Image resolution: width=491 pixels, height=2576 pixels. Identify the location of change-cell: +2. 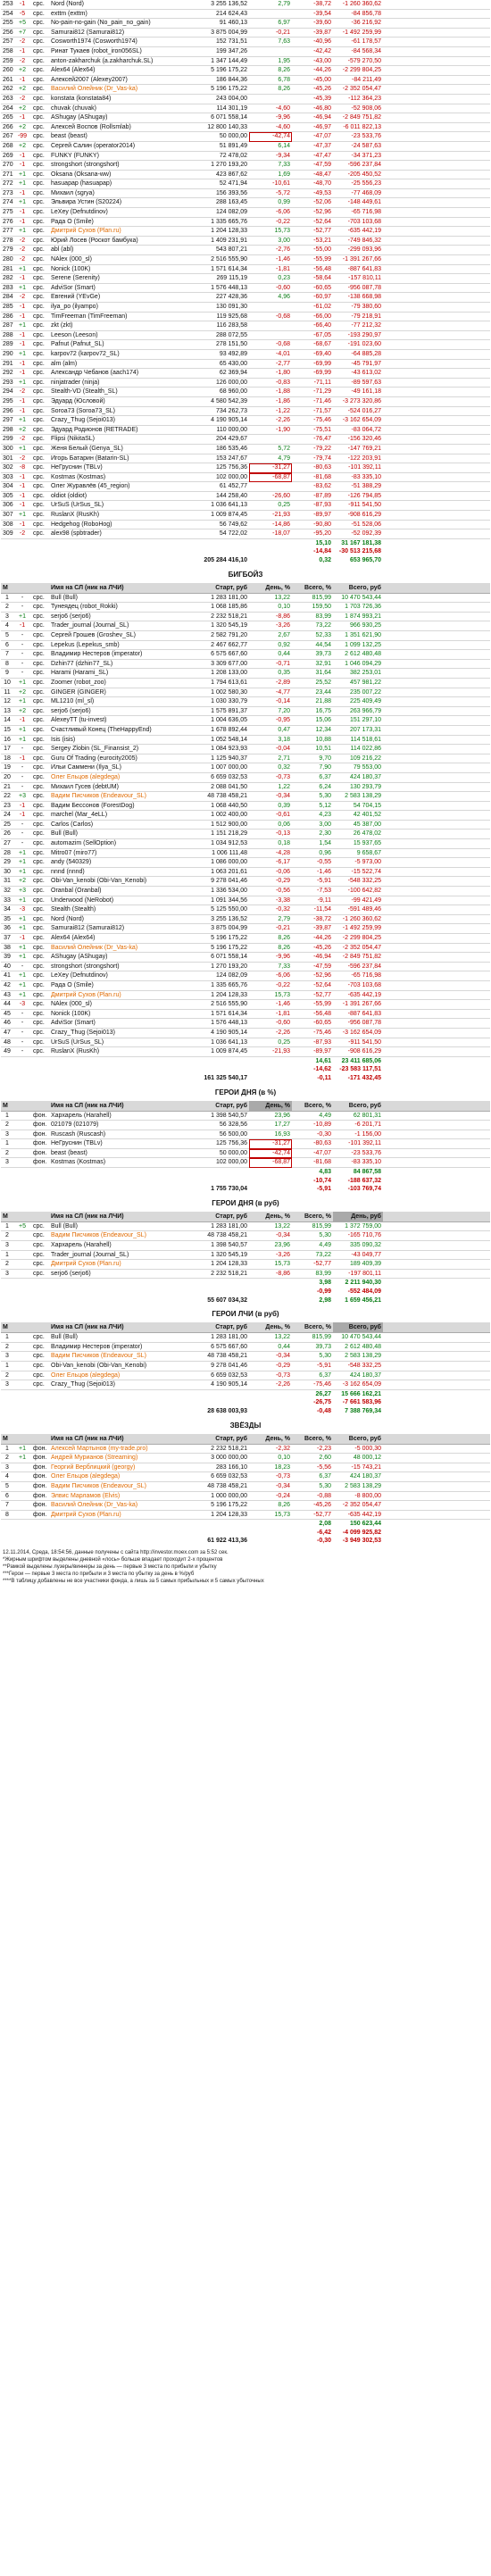
(22, 71).